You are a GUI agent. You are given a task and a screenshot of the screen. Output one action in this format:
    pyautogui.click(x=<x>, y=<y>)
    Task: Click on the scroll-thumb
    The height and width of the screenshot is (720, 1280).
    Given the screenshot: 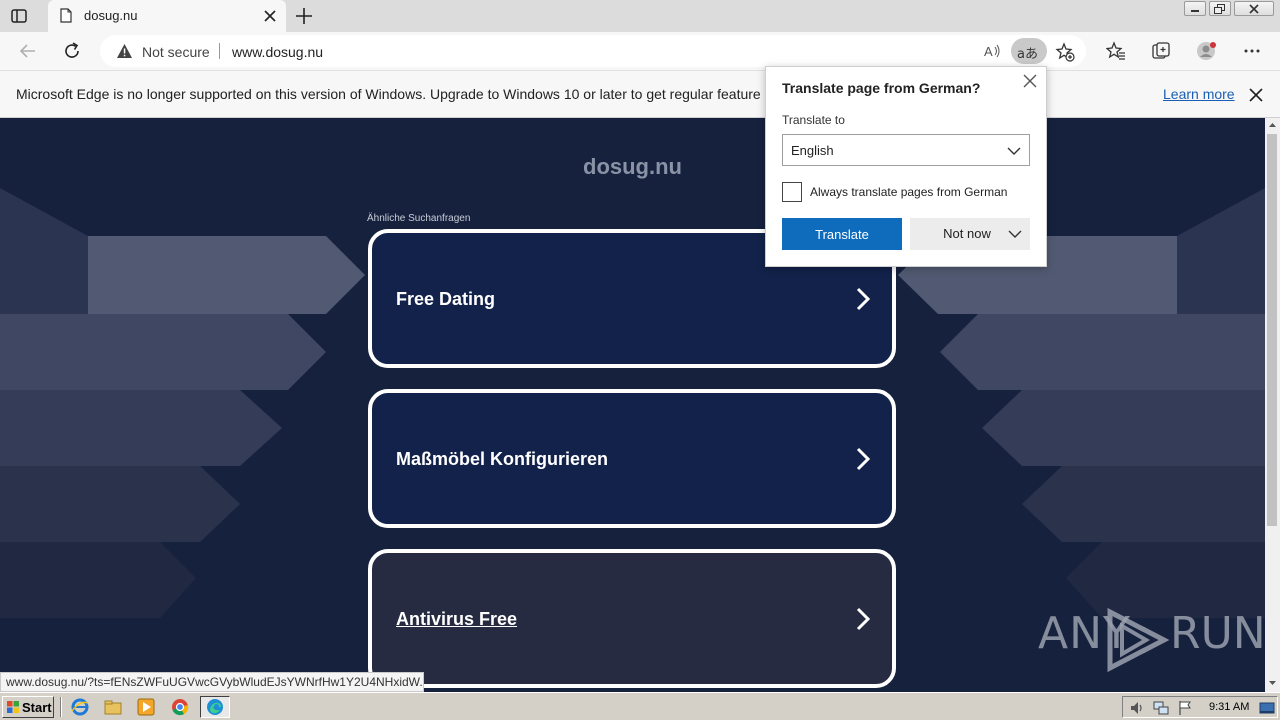 What is the action you would take?
    pyautogui.click(x=1272, y=330)
    